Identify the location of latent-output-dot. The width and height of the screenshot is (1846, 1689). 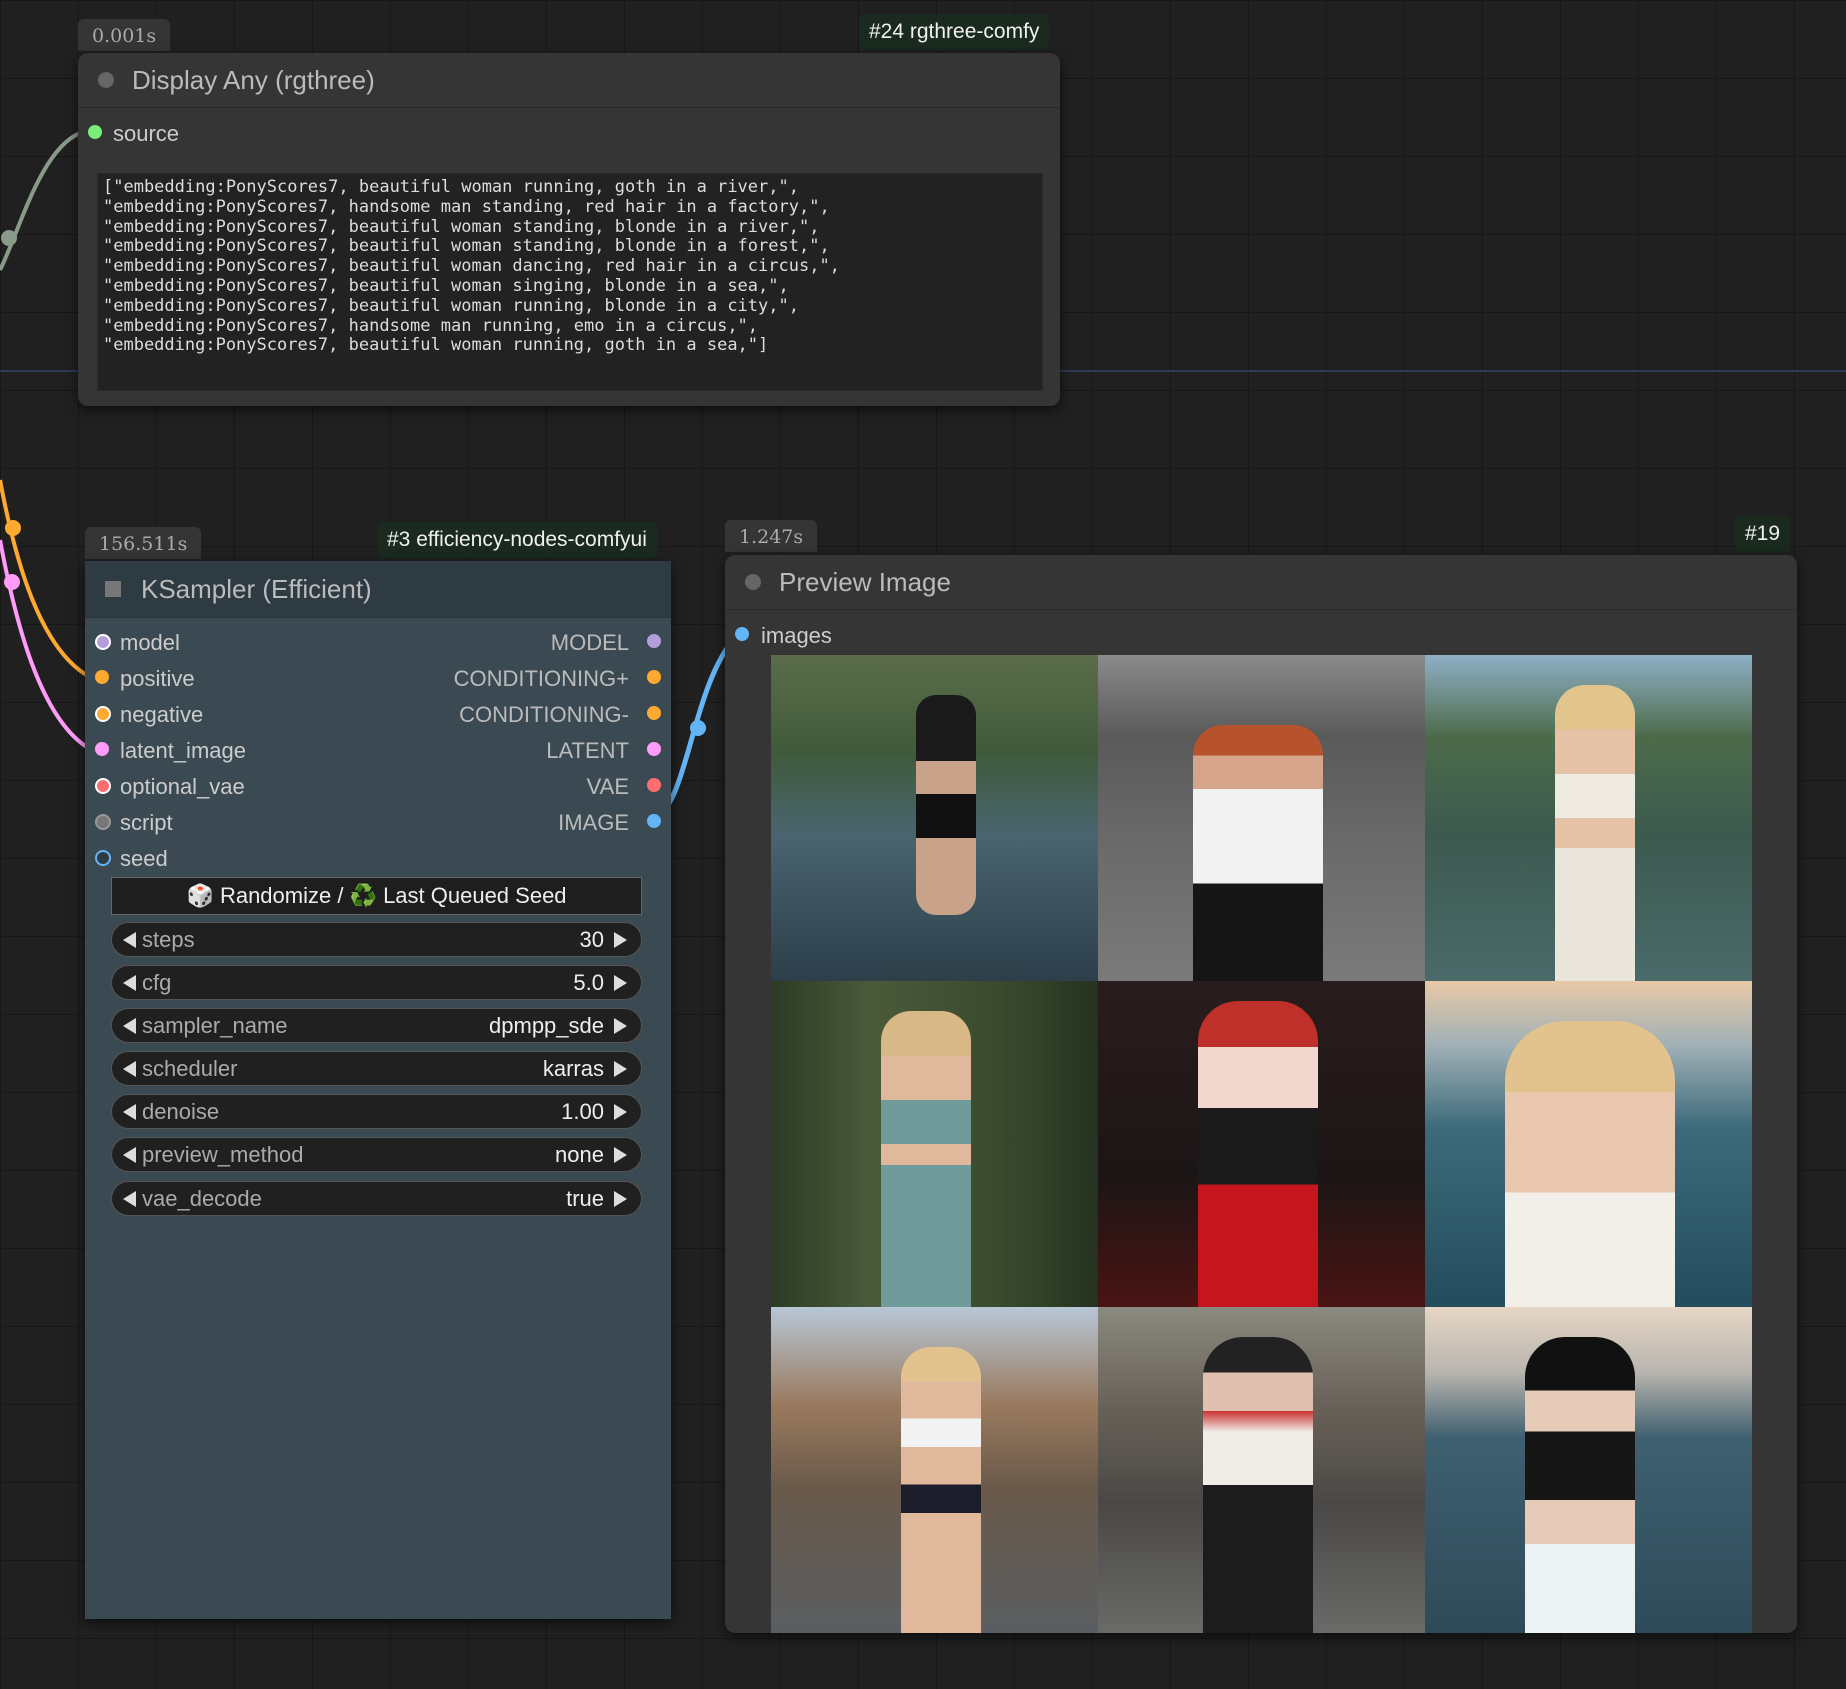
(654, 749).